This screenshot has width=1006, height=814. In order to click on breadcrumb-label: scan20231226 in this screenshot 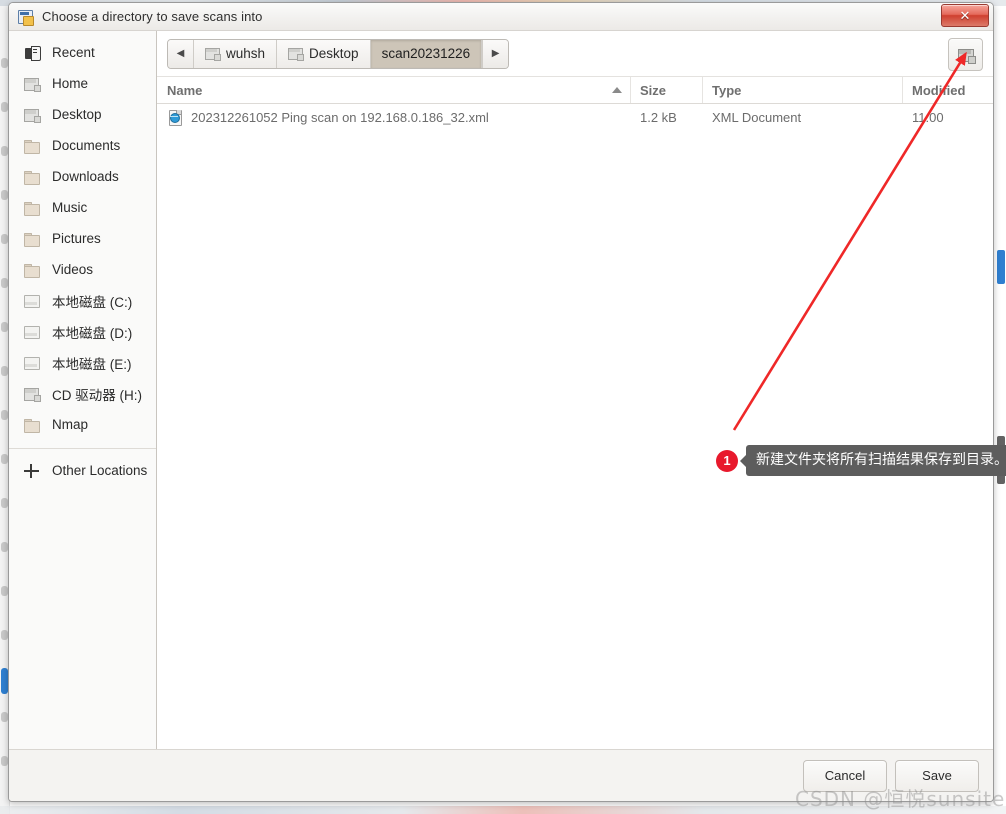, I will do `click(426, 53)`.